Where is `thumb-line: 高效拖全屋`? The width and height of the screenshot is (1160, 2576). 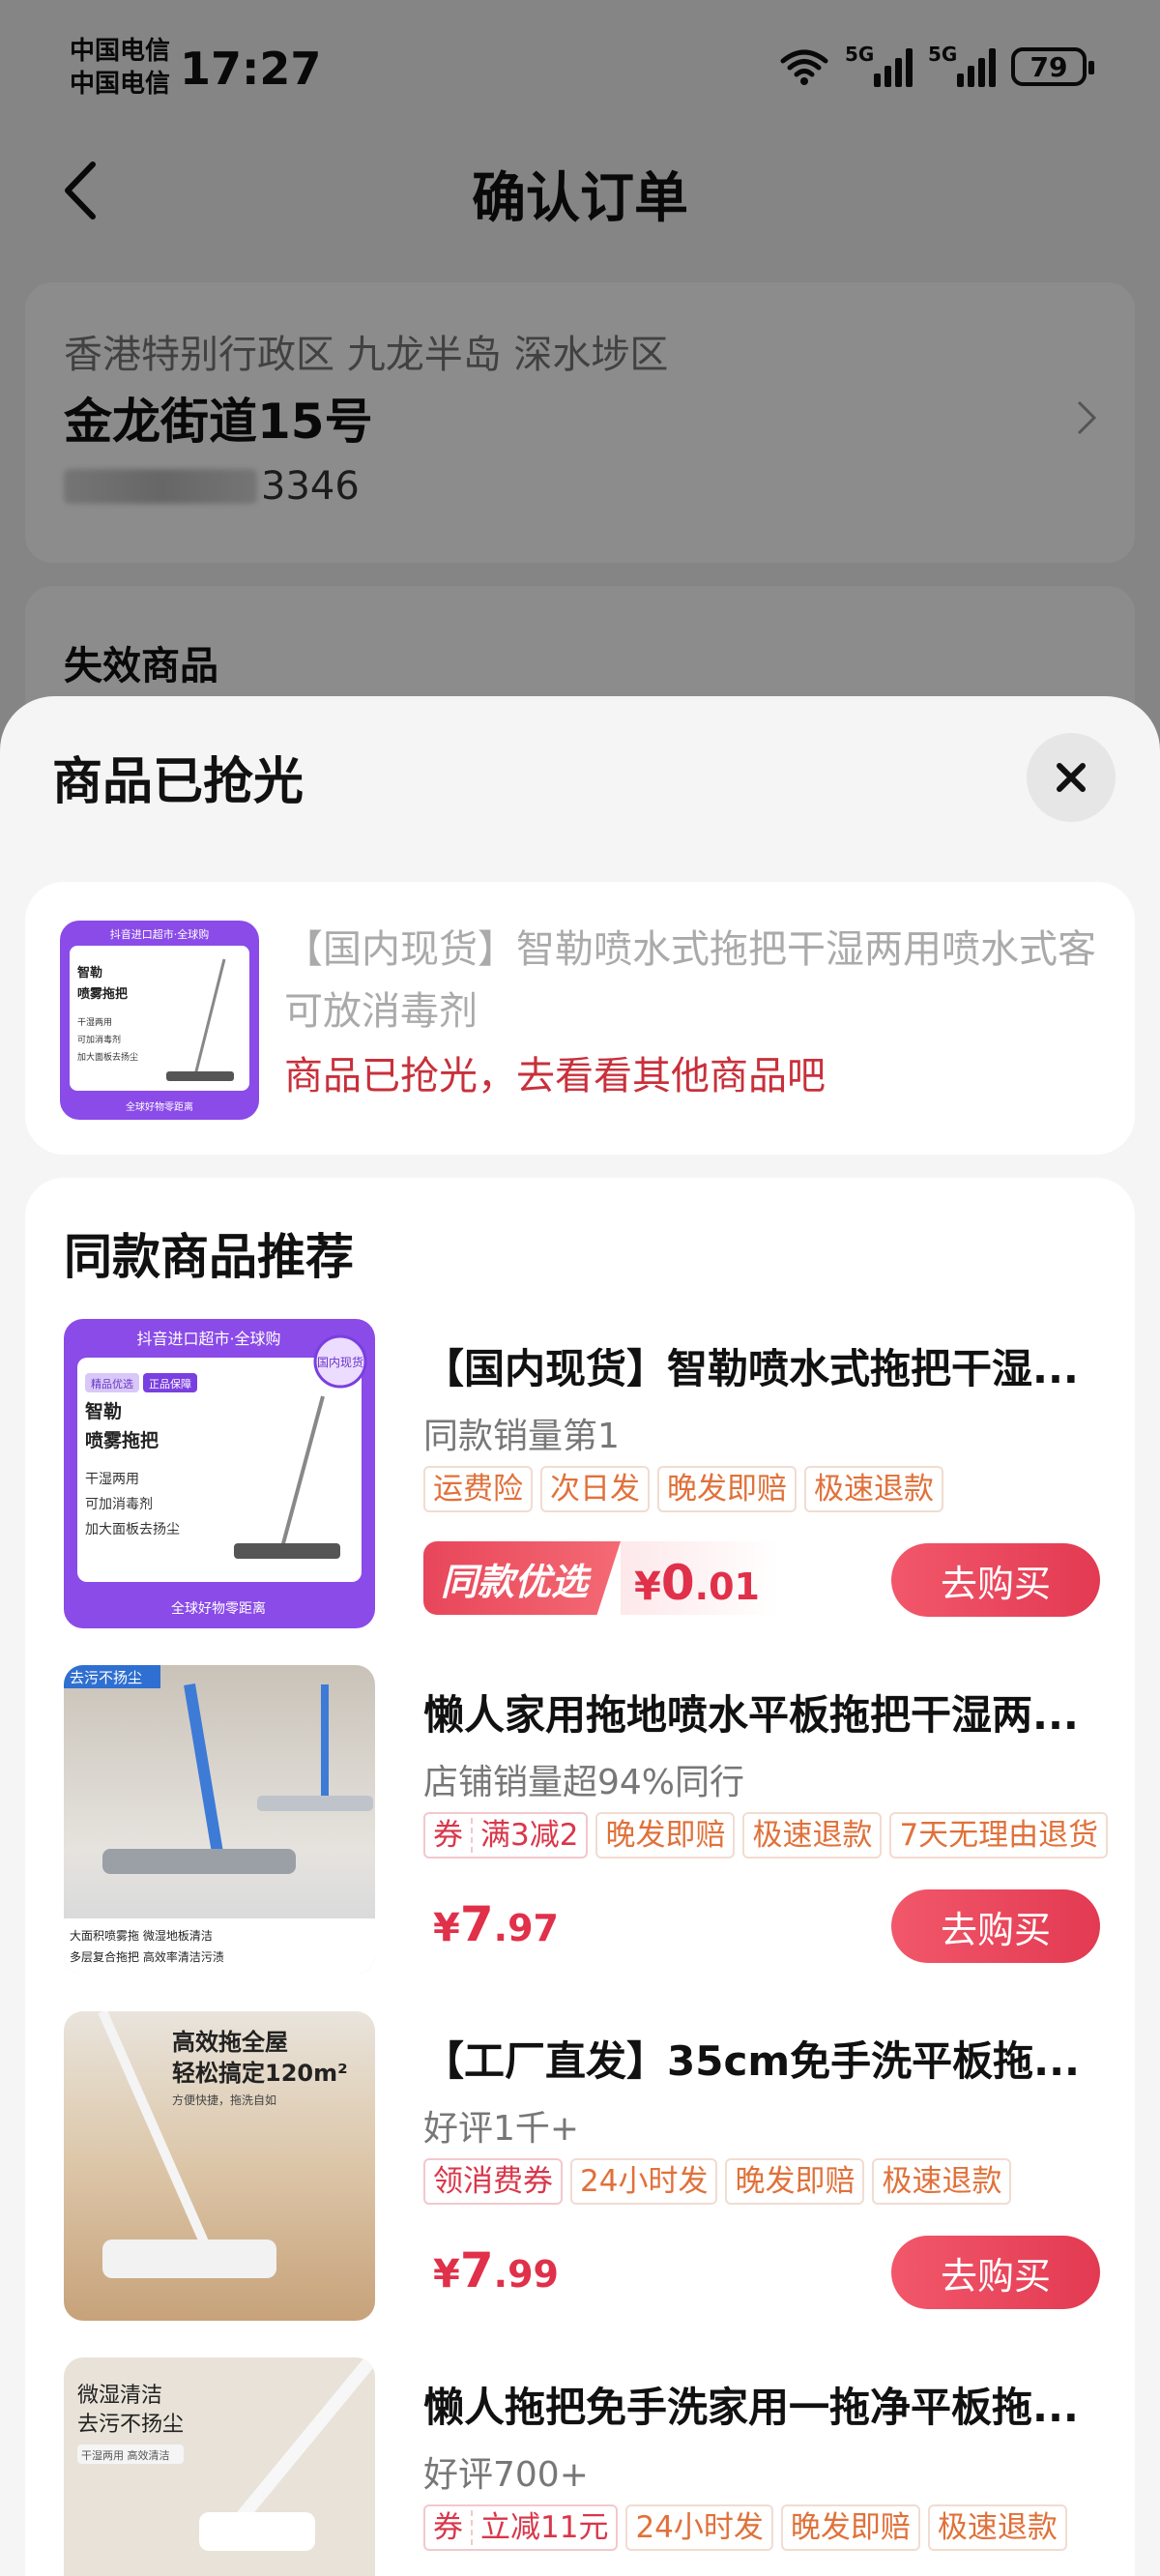
thumb-line: 高效拖全屋 is located at coordinates (230, 2042).